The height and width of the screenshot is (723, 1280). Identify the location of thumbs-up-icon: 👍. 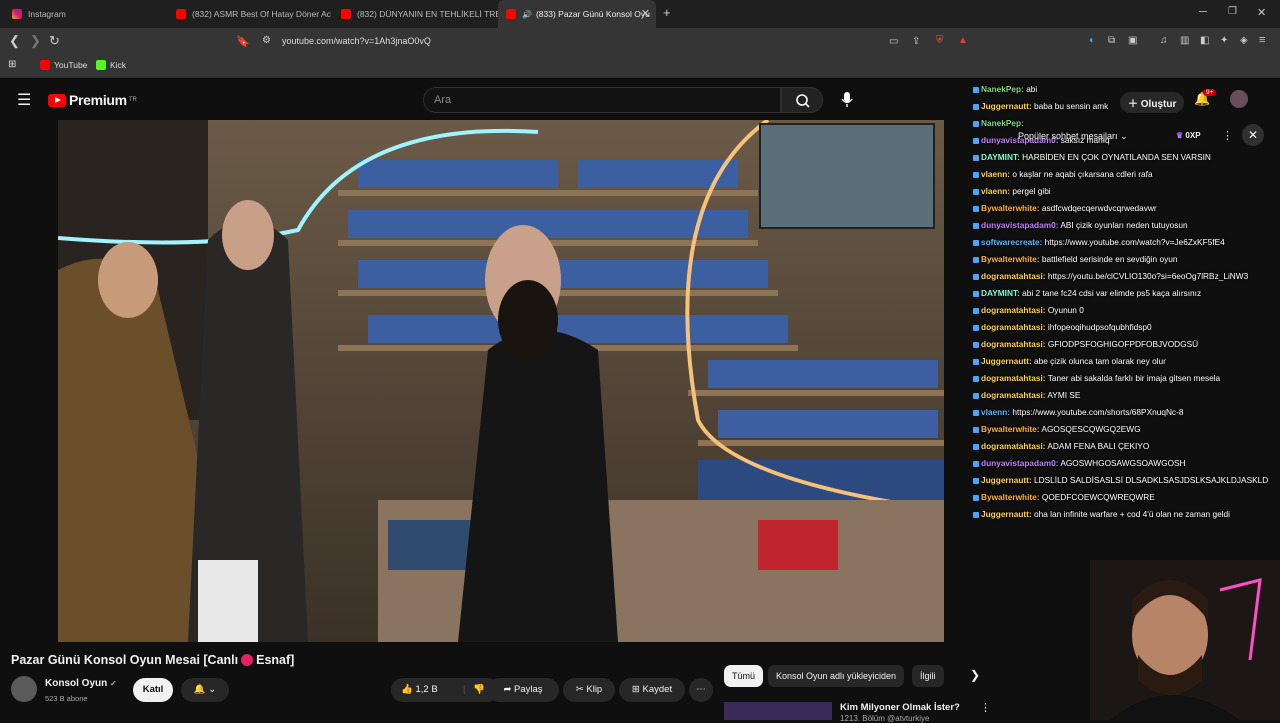
(407, 689).